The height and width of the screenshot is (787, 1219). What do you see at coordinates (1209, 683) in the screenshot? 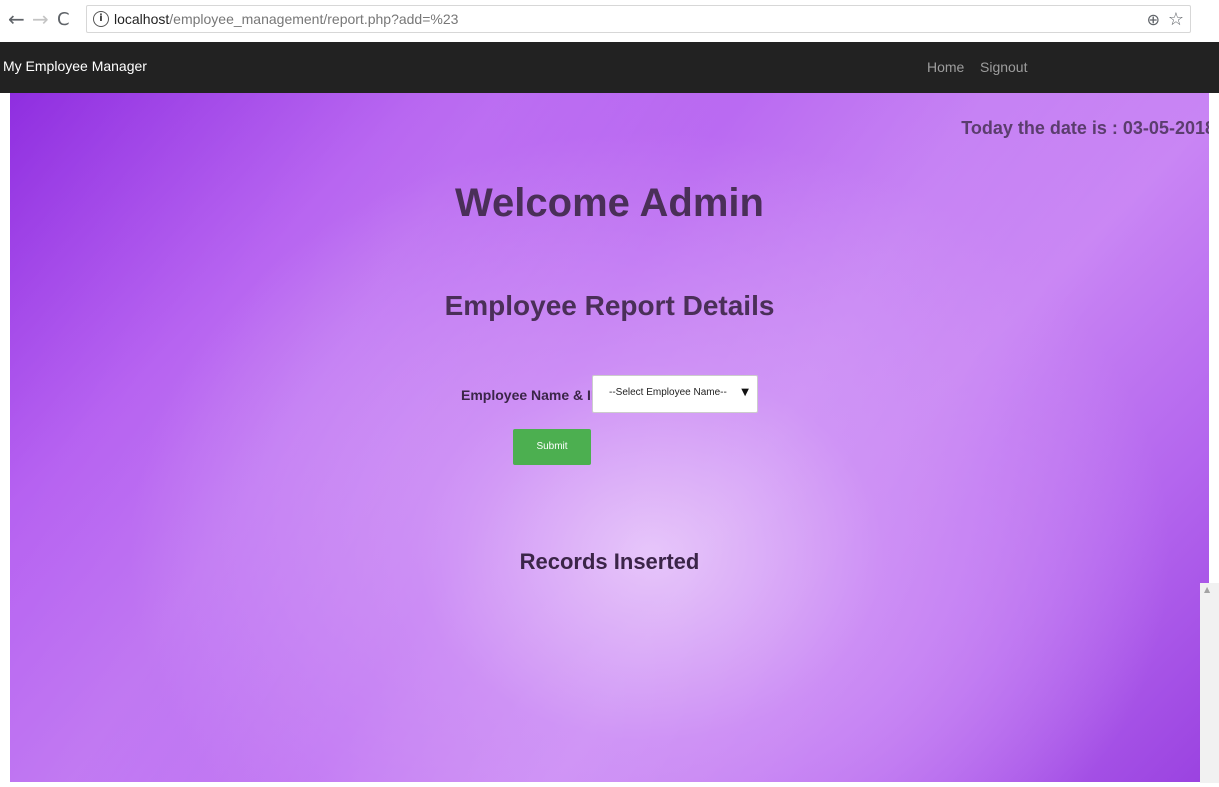
I see `vertical-scrollbar: ▲` at bounding box center [1209, 683].